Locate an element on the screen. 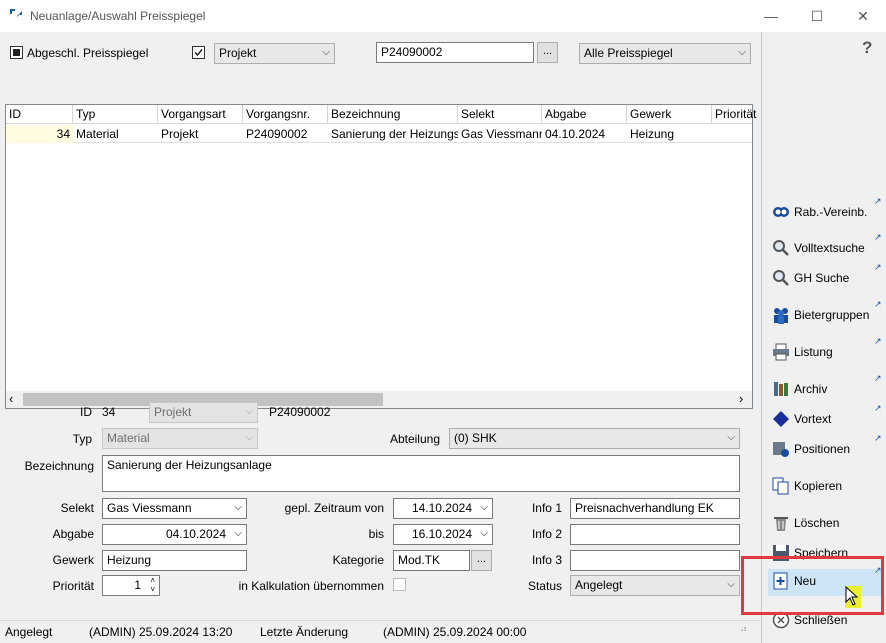 The image size is (886, 643). gewerk-label: Gewerk is located at coordinates (73, 560).